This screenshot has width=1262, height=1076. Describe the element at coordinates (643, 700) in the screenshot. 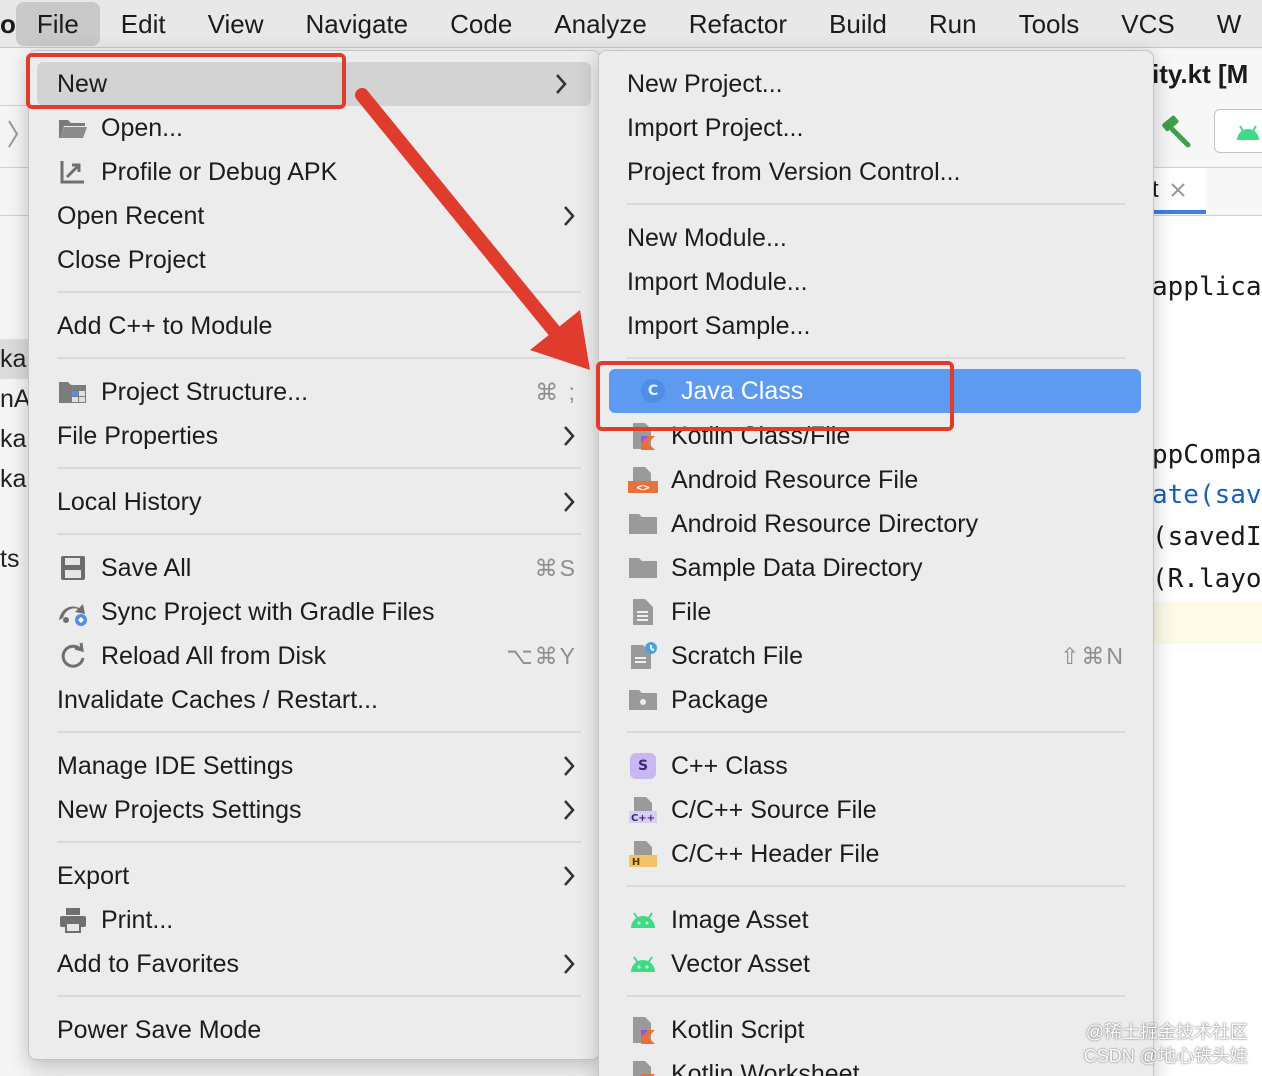

I see `package-icon` at that location.